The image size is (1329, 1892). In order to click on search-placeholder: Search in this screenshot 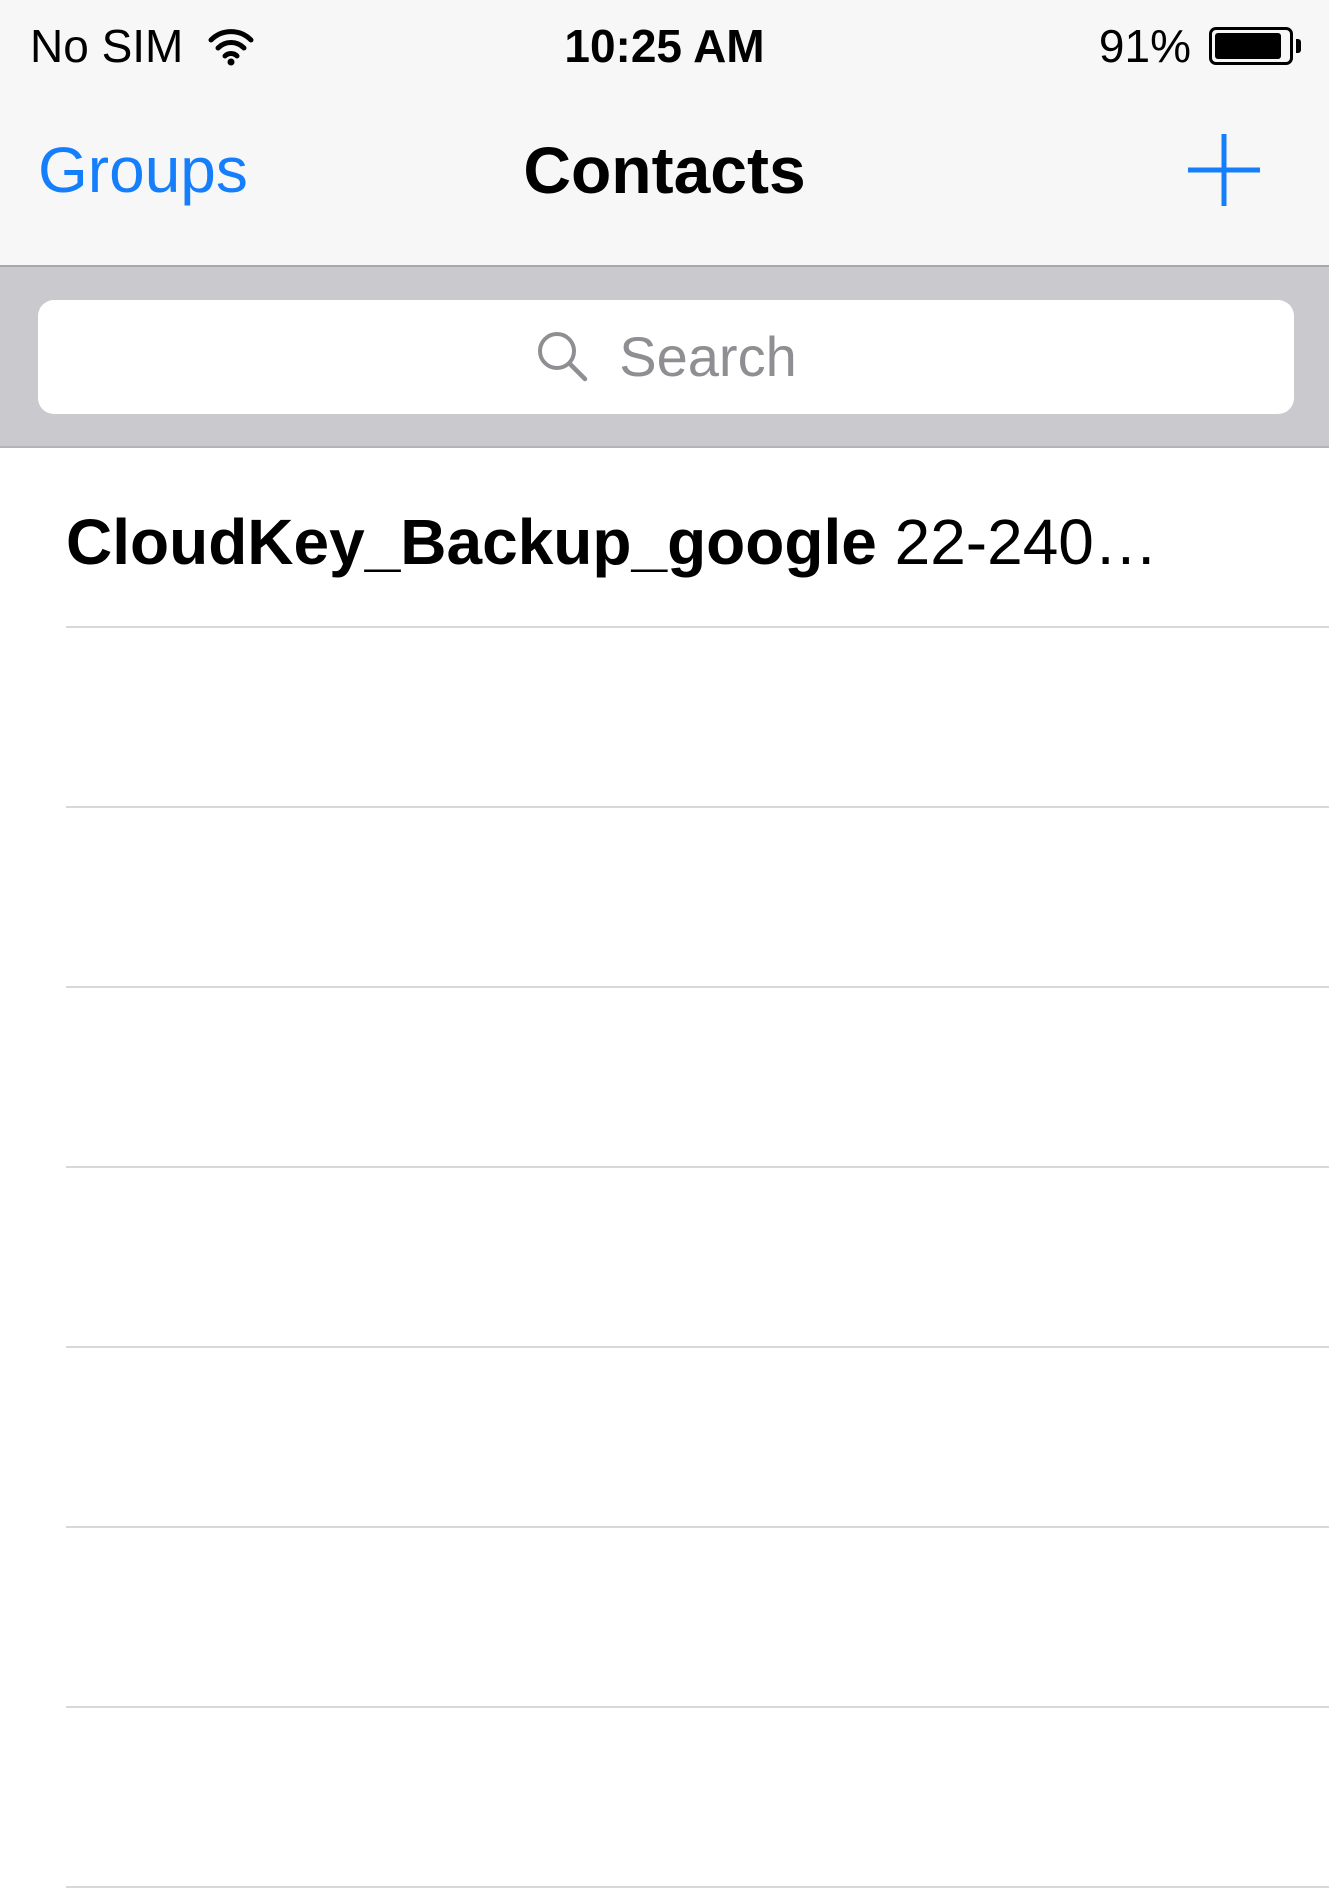, I will do `click(708, 356)`.